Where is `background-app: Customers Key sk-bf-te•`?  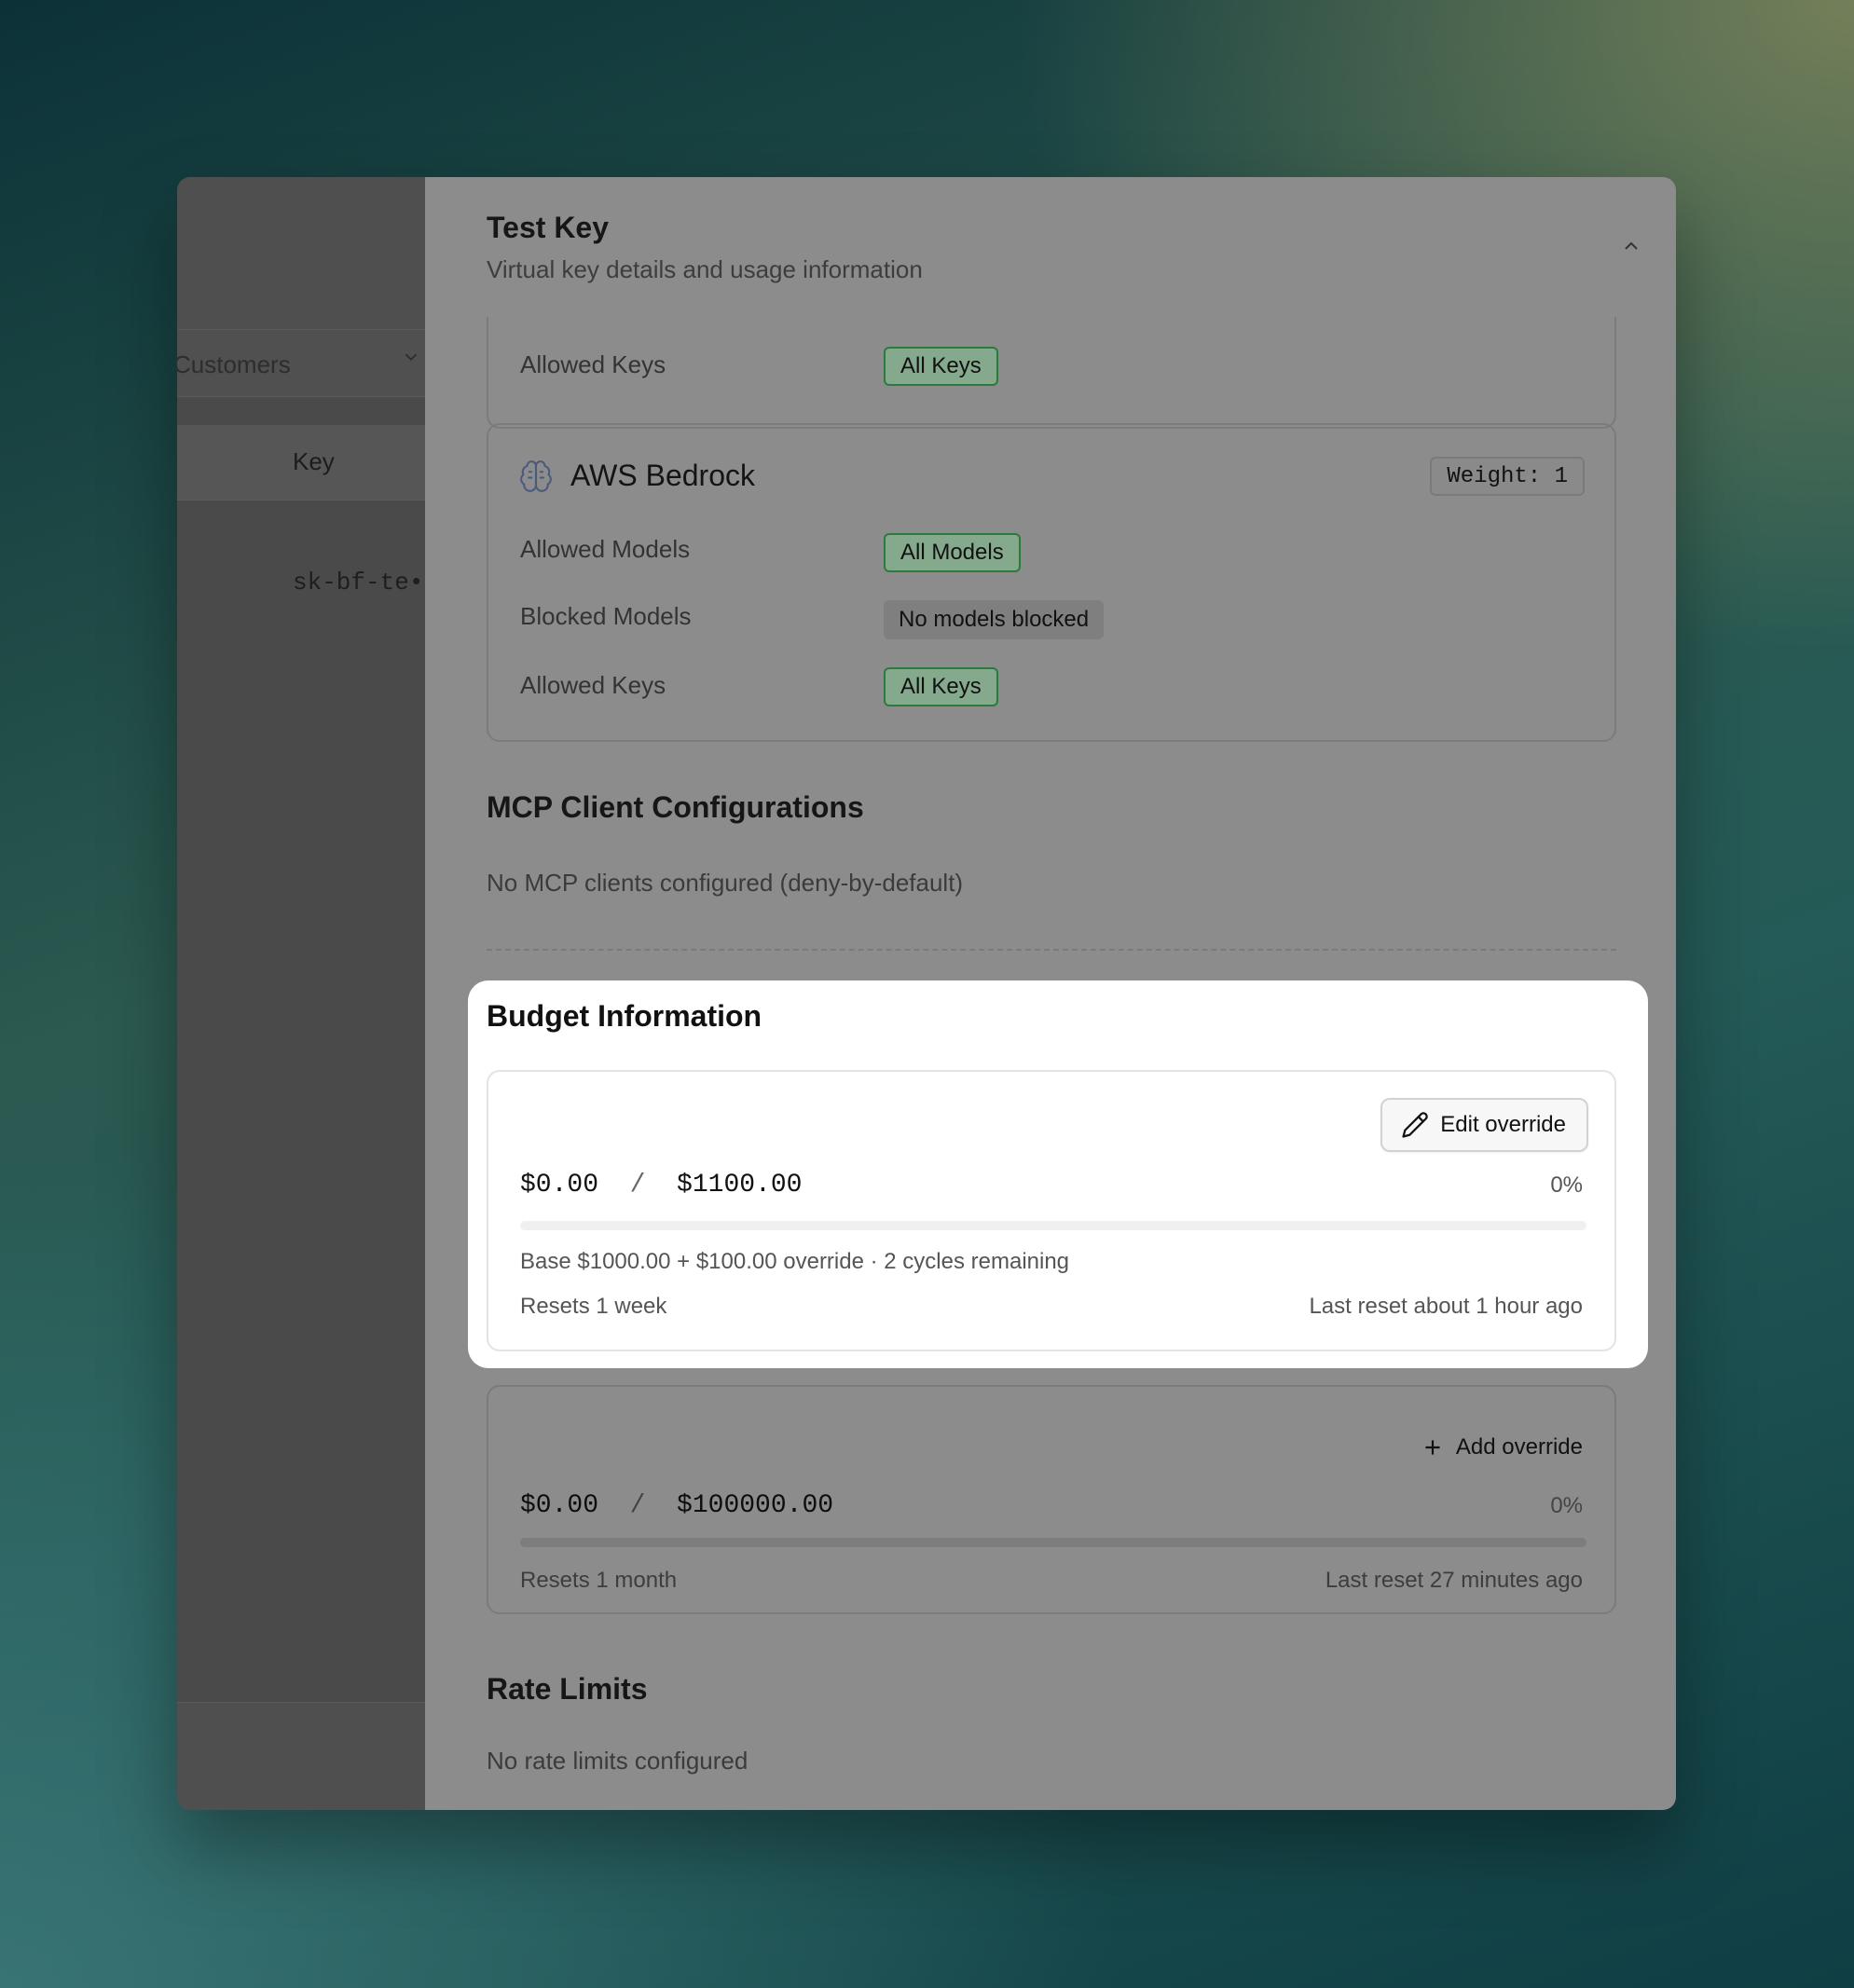
background-app: Customers Key sk-bf-te• is located at coordinates (301, 993).